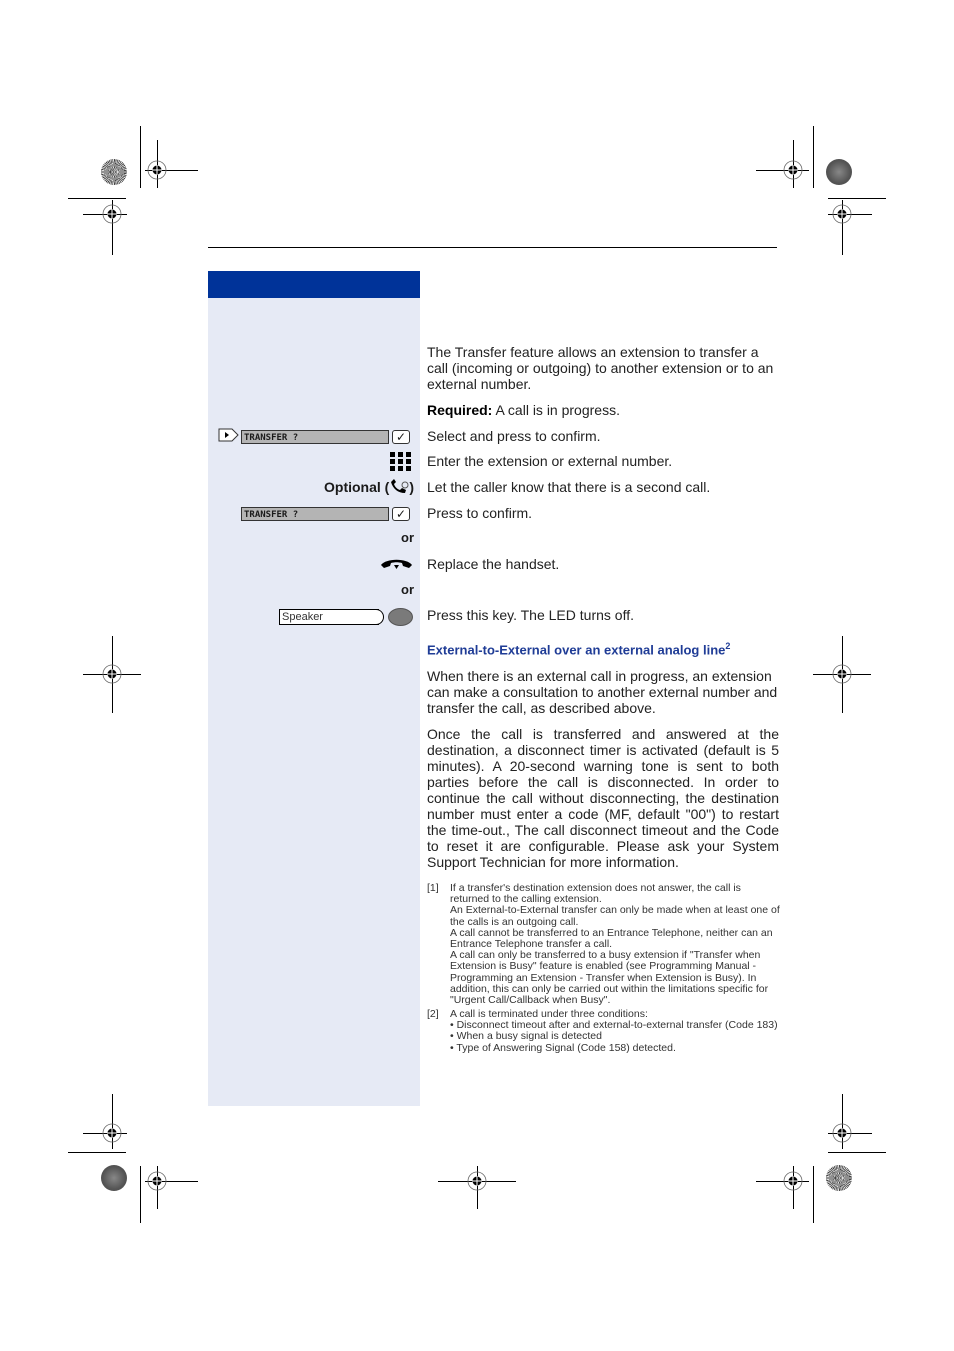 The width and height of the screenshot is (954, 1351). I want to click on step-text: Enter the extension or external number., so click(550, 461).